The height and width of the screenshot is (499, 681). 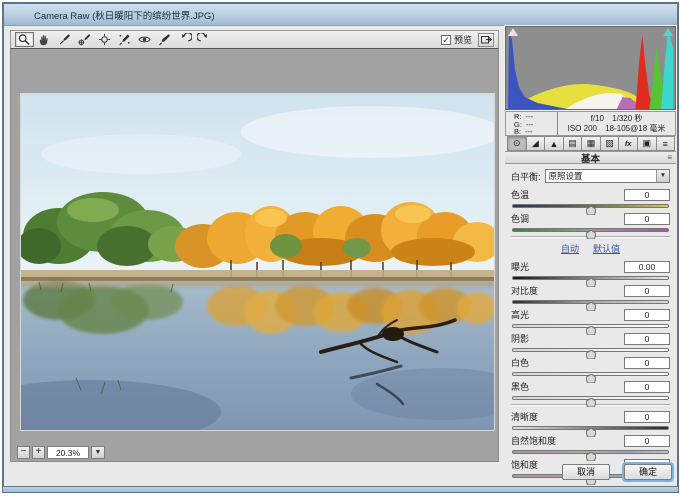 What do you see at coordinates (647, 290) in the screenshot?
I see `contrast-value: 0` at bounding box center [647, 290].